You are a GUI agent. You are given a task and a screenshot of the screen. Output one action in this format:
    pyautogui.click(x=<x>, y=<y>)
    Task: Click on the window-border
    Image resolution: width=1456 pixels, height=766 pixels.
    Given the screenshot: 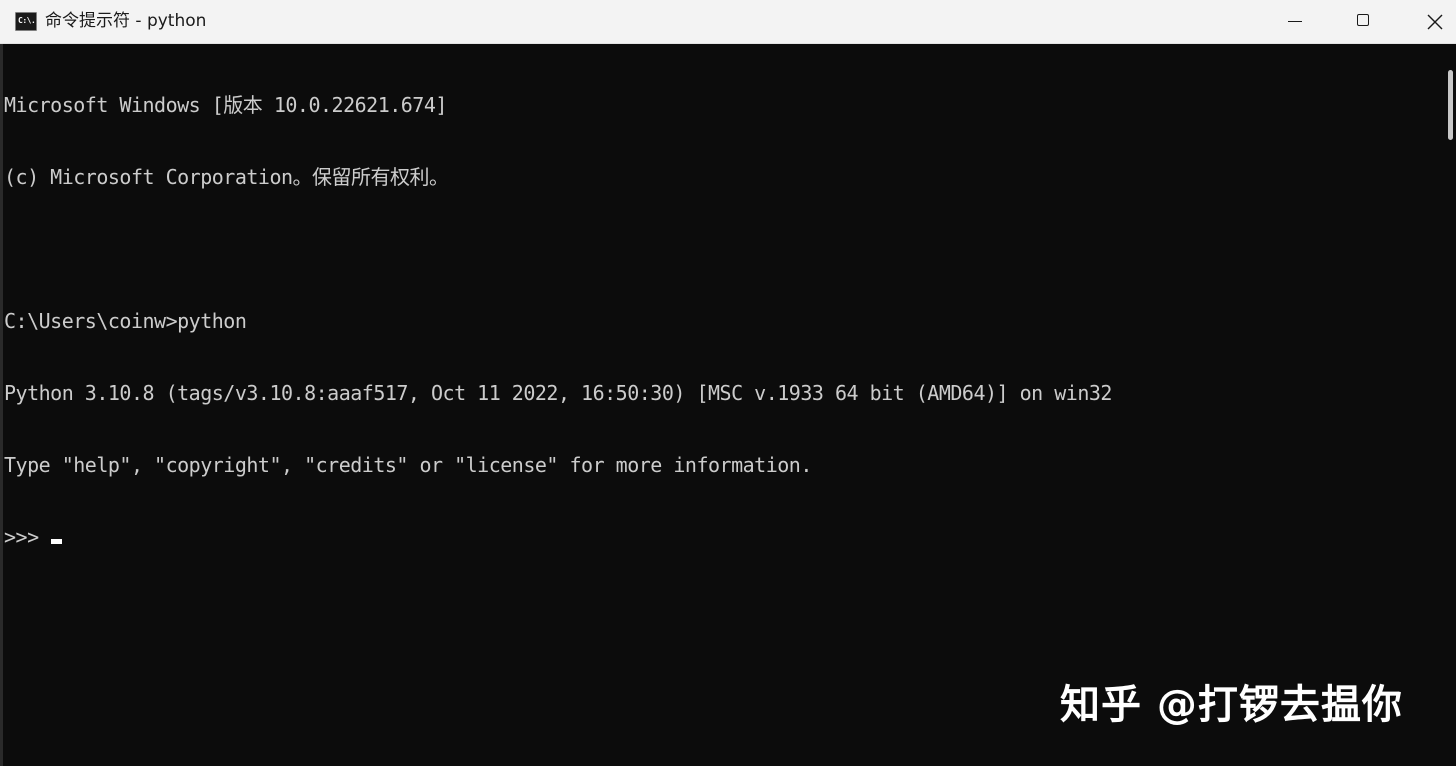 What is the action you would take?
    pyautogui.click(x=1, y=405)
    